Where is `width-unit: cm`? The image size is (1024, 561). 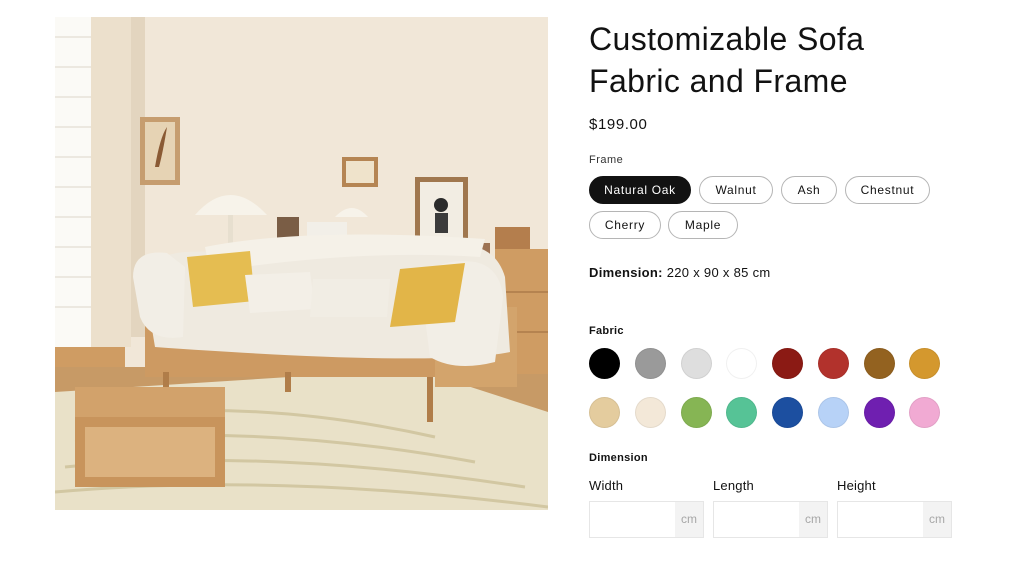 width-unit: cm is located at coordinates (689, 519).